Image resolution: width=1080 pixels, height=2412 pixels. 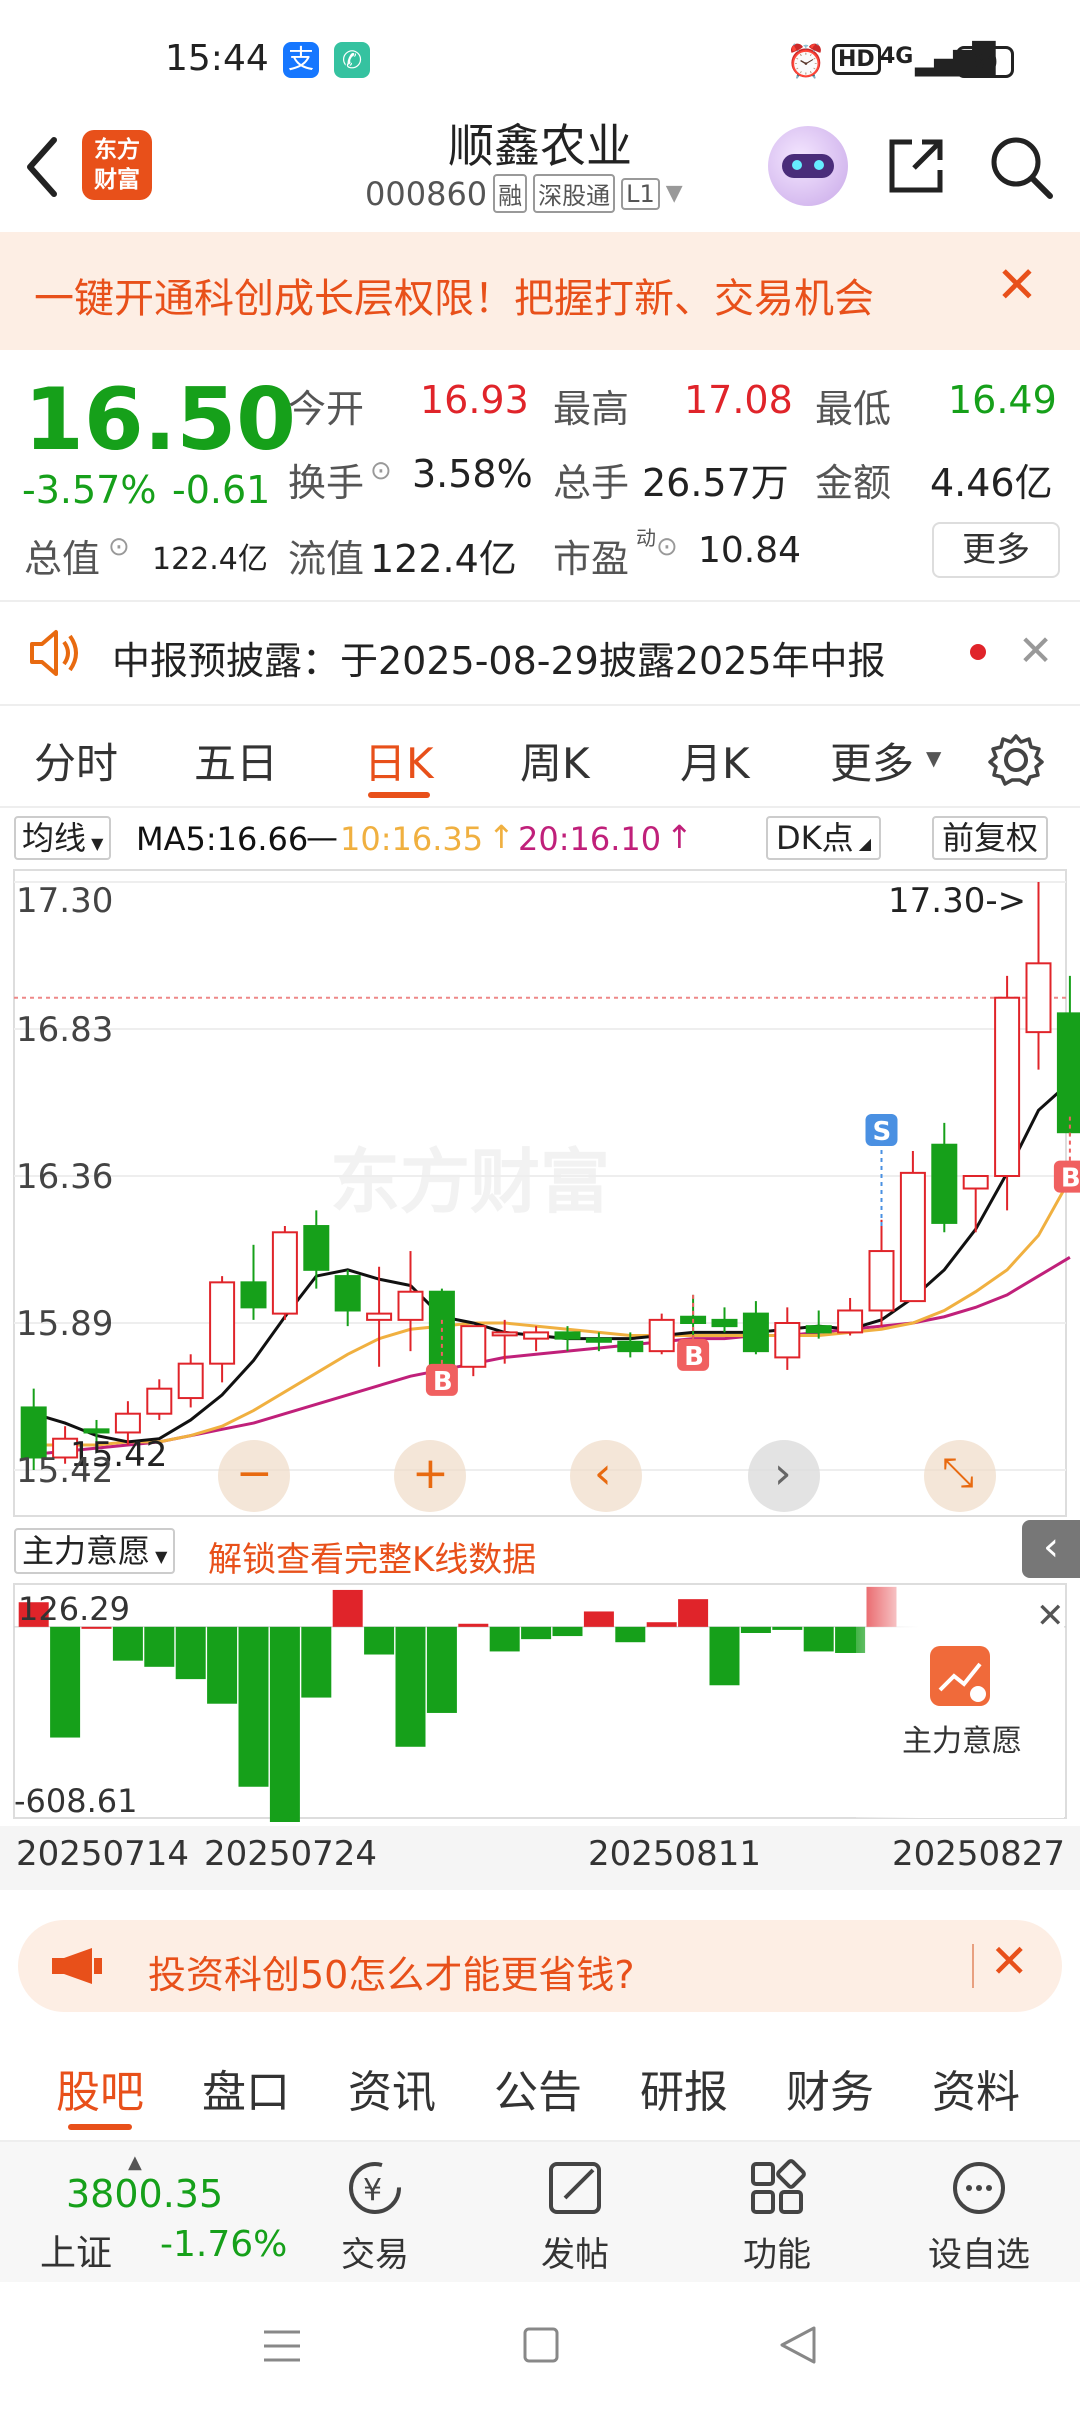 What do you see at coordinates (1021, 167) in the screenshot?
I see `search-icon` at bounding box center [1021, 167].